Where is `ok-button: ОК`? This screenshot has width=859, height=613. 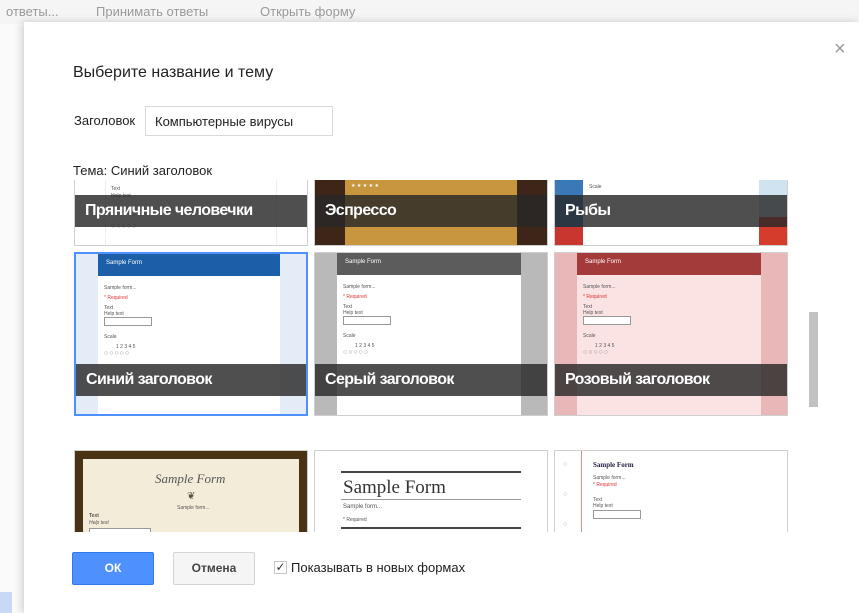 ok-button: ОК is located at coordinates (113, 568).